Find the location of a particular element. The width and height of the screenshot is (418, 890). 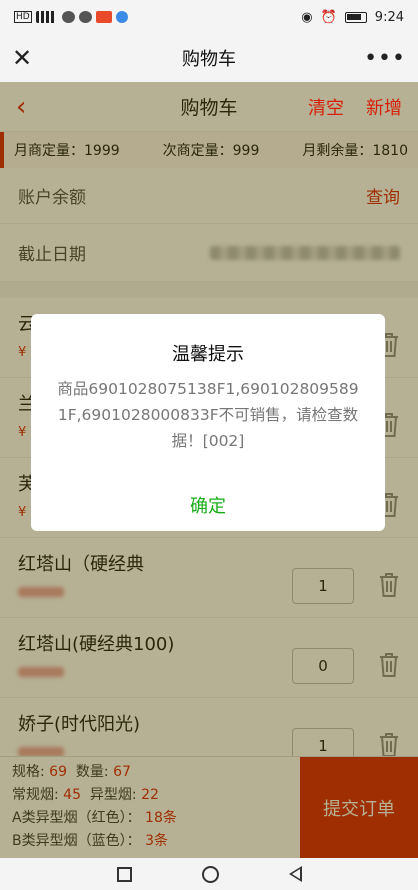

confirm-button: 确定 is located at coordinates (208, 512).